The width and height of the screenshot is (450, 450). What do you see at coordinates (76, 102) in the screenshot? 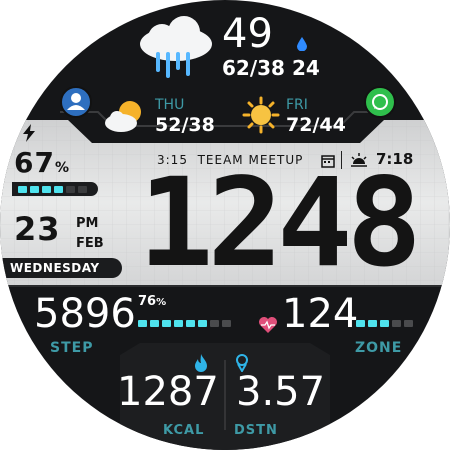
I see `contacts-app-icon` at bounding box center [76, 102].